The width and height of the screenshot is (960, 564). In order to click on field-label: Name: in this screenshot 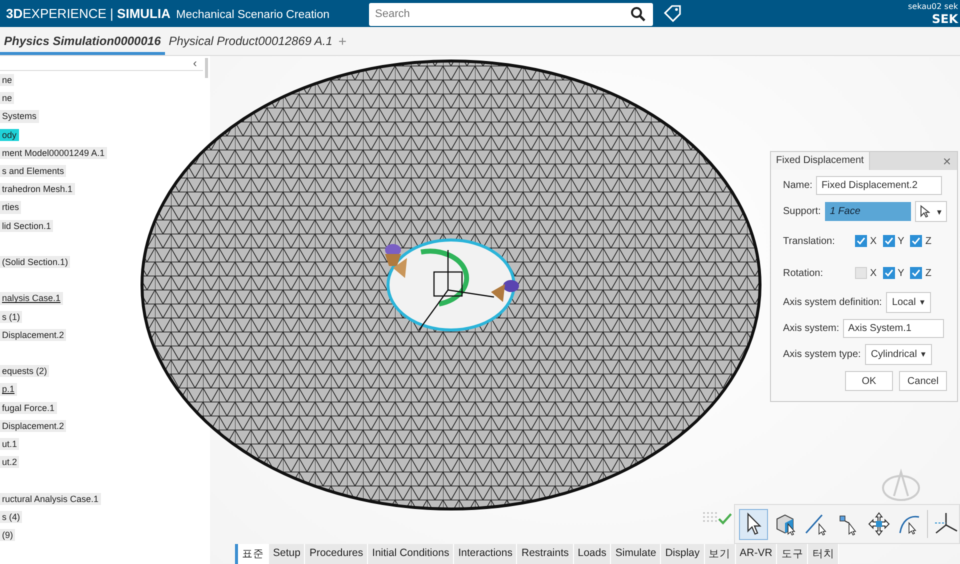, I will do `click(797, 185)`.